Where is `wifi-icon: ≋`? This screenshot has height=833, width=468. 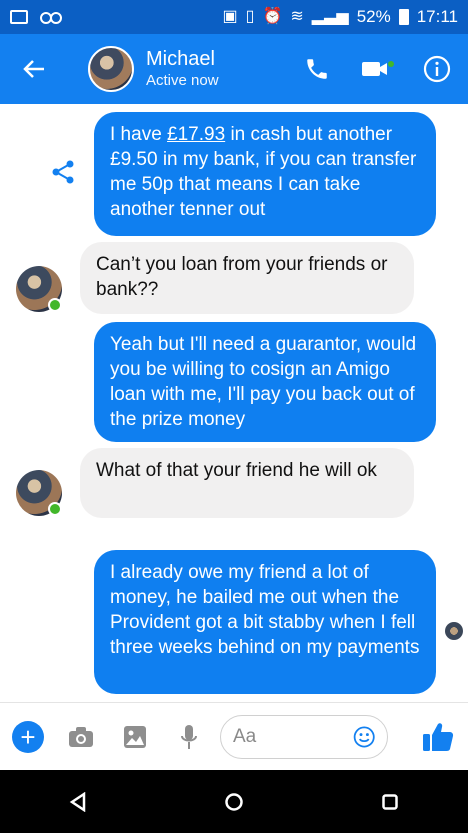 wifi-icon: ≋ is located at coordinates (297, 16).